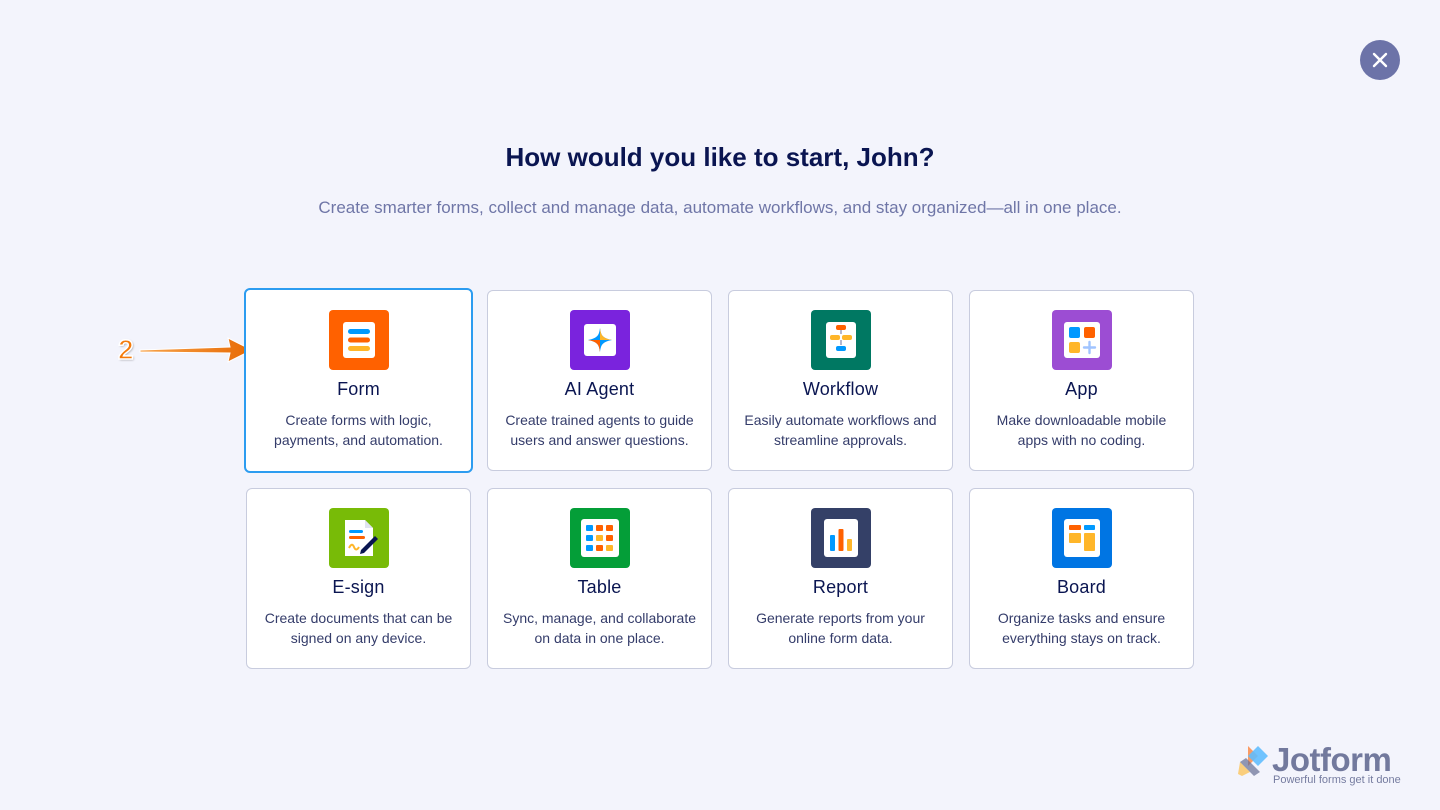 The image size is (1440, 810). I want to click on card-title: Workflow, so click(840, 389).